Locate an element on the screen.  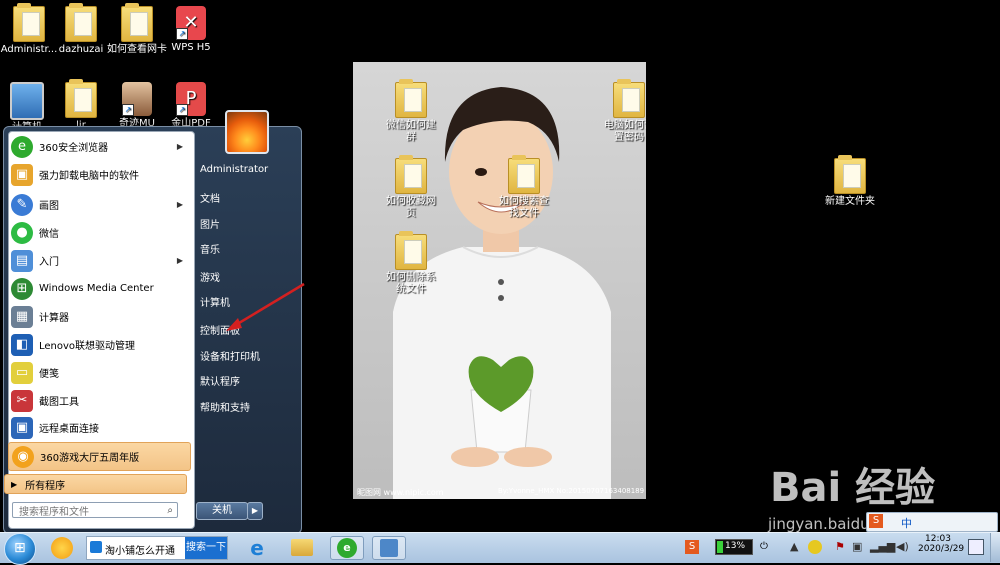
volume-icon: ◀) is located at coordinates (902, 546).